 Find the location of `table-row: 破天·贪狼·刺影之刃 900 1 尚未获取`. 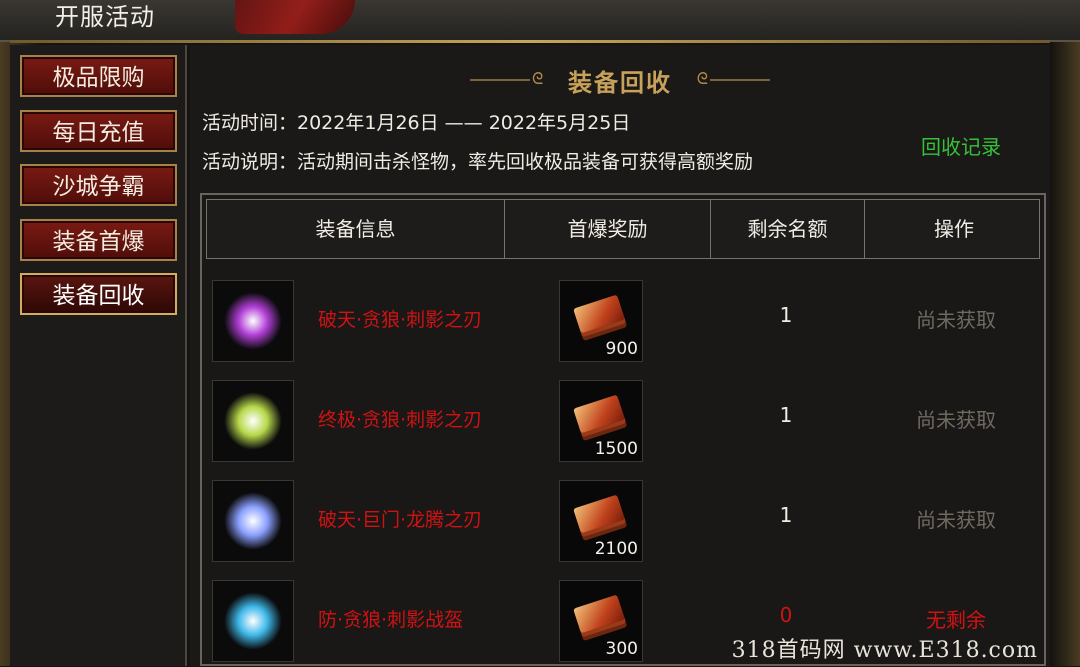

table-row: 破天·贪狼·刺影之刃 900 1 尚未获取 is located at coordinates (623, 317).